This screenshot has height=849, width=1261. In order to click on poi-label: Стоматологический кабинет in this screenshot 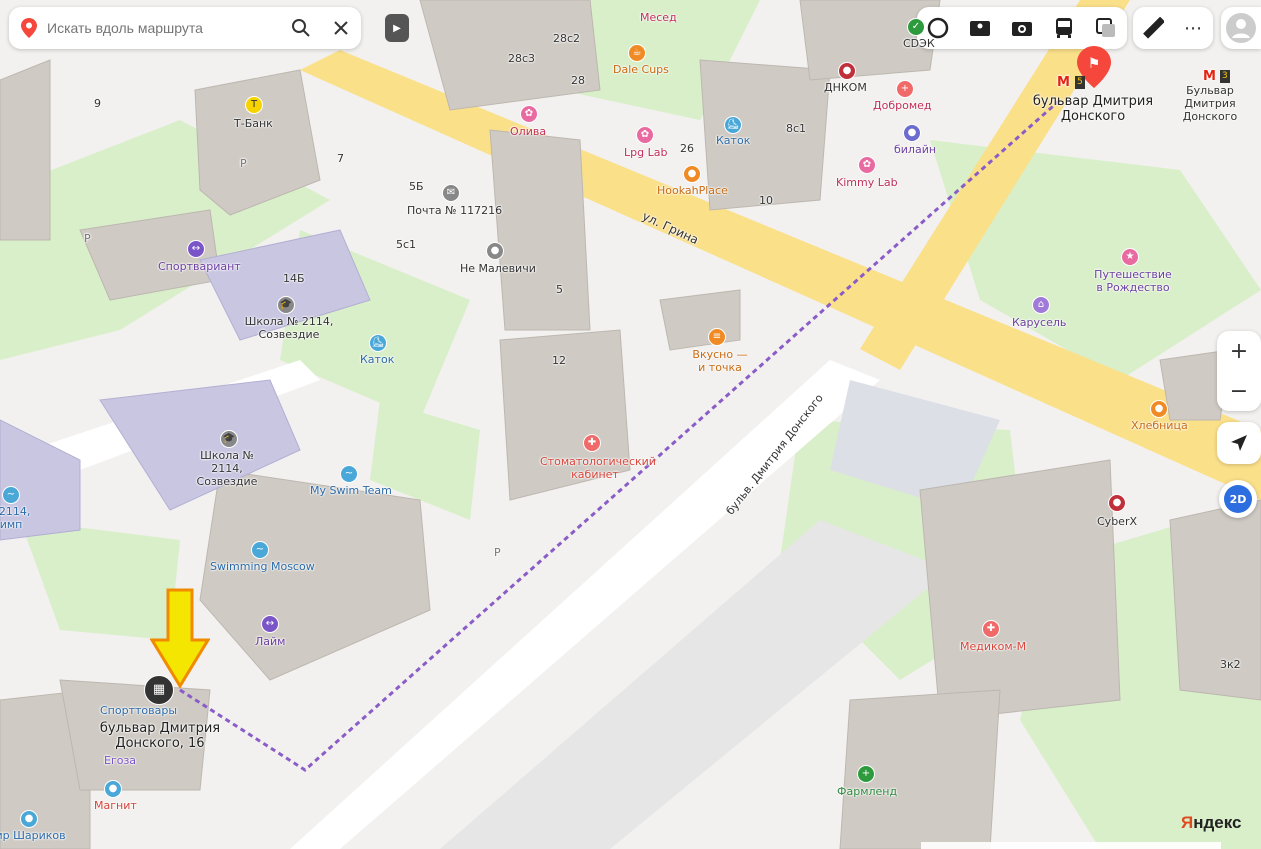, I will do `click(598, 468)`.